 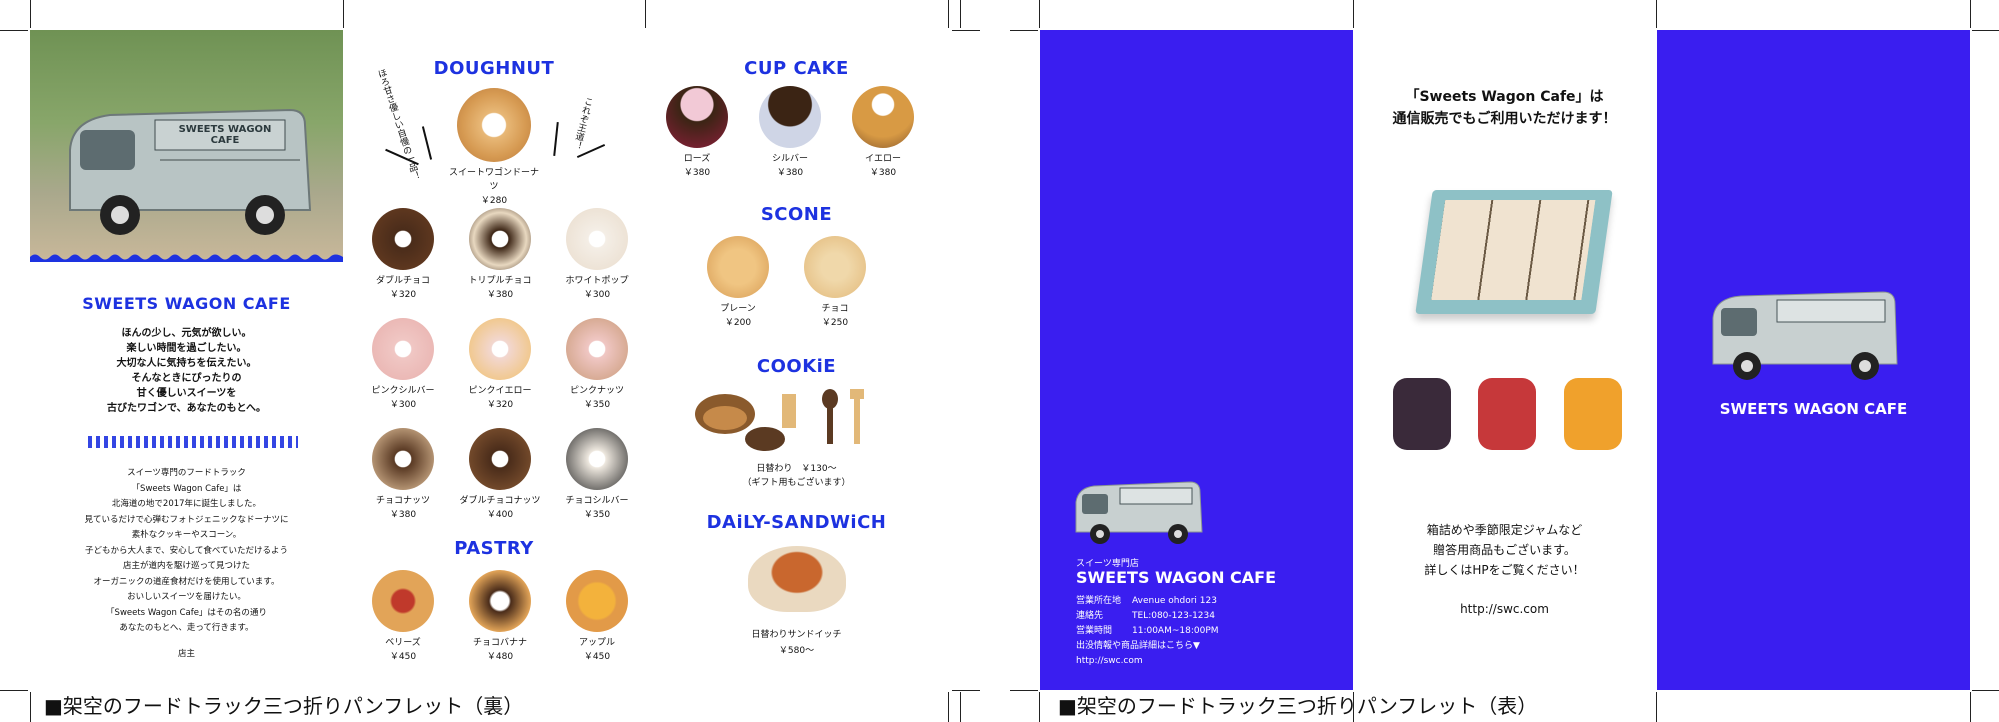 What do you see at coordinates (494, 201) in the screenshot?
I see `item-price: ￥280` at bounding box center [494, 201].